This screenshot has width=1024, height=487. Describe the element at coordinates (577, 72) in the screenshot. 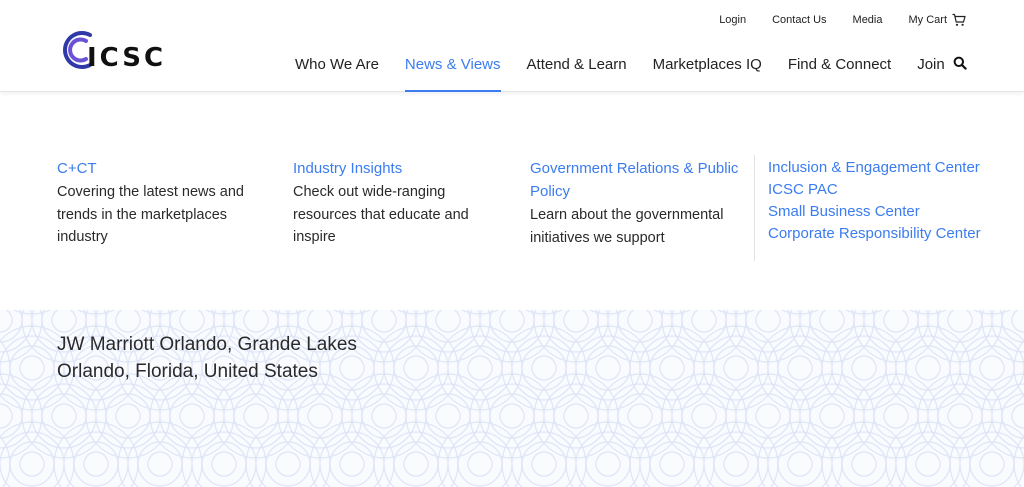

I see `nav-attend-learn: Attend & Learn` at that location.